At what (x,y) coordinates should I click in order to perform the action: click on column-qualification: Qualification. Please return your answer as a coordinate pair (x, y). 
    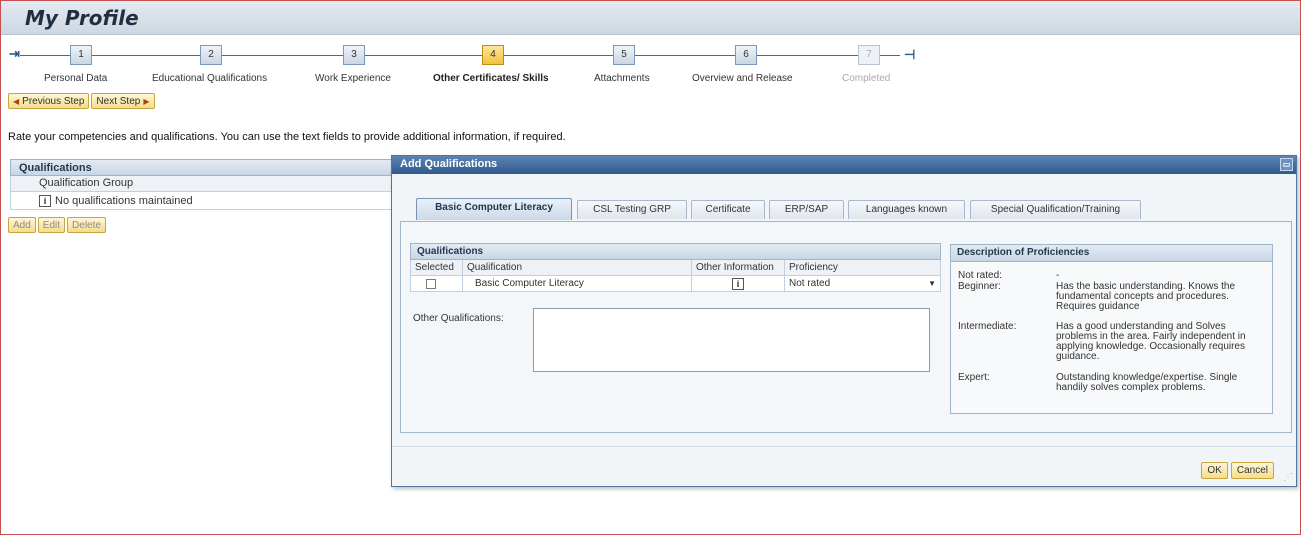
    Looking at the image, I should click on (577, 268).